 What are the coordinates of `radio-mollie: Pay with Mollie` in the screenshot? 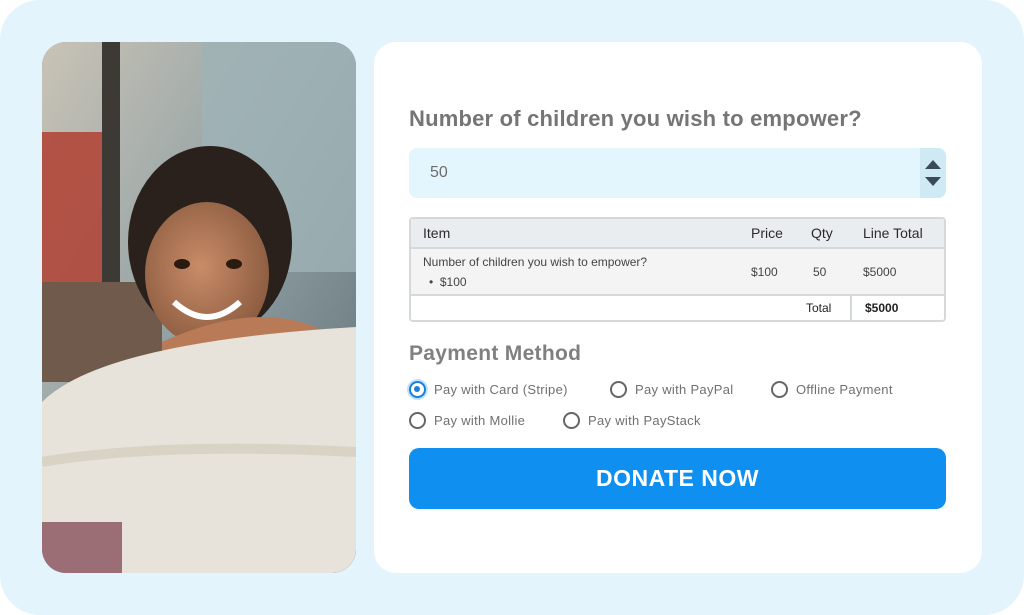 It's located at (467, 420).